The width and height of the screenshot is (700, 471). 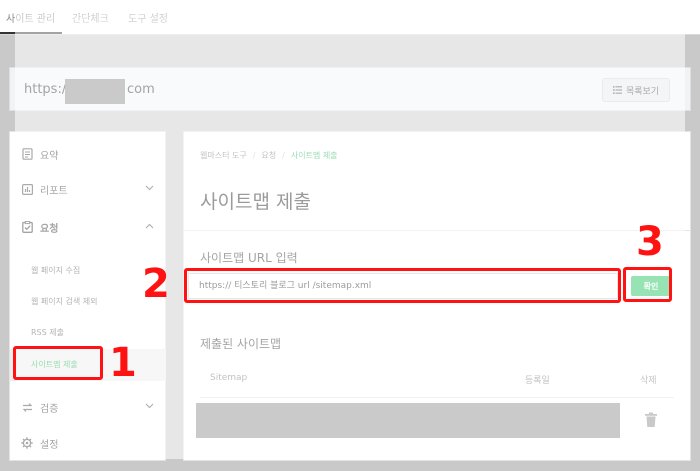 I want to click on tab-site-management: 사이트 관리, so click(x=30, y=17).